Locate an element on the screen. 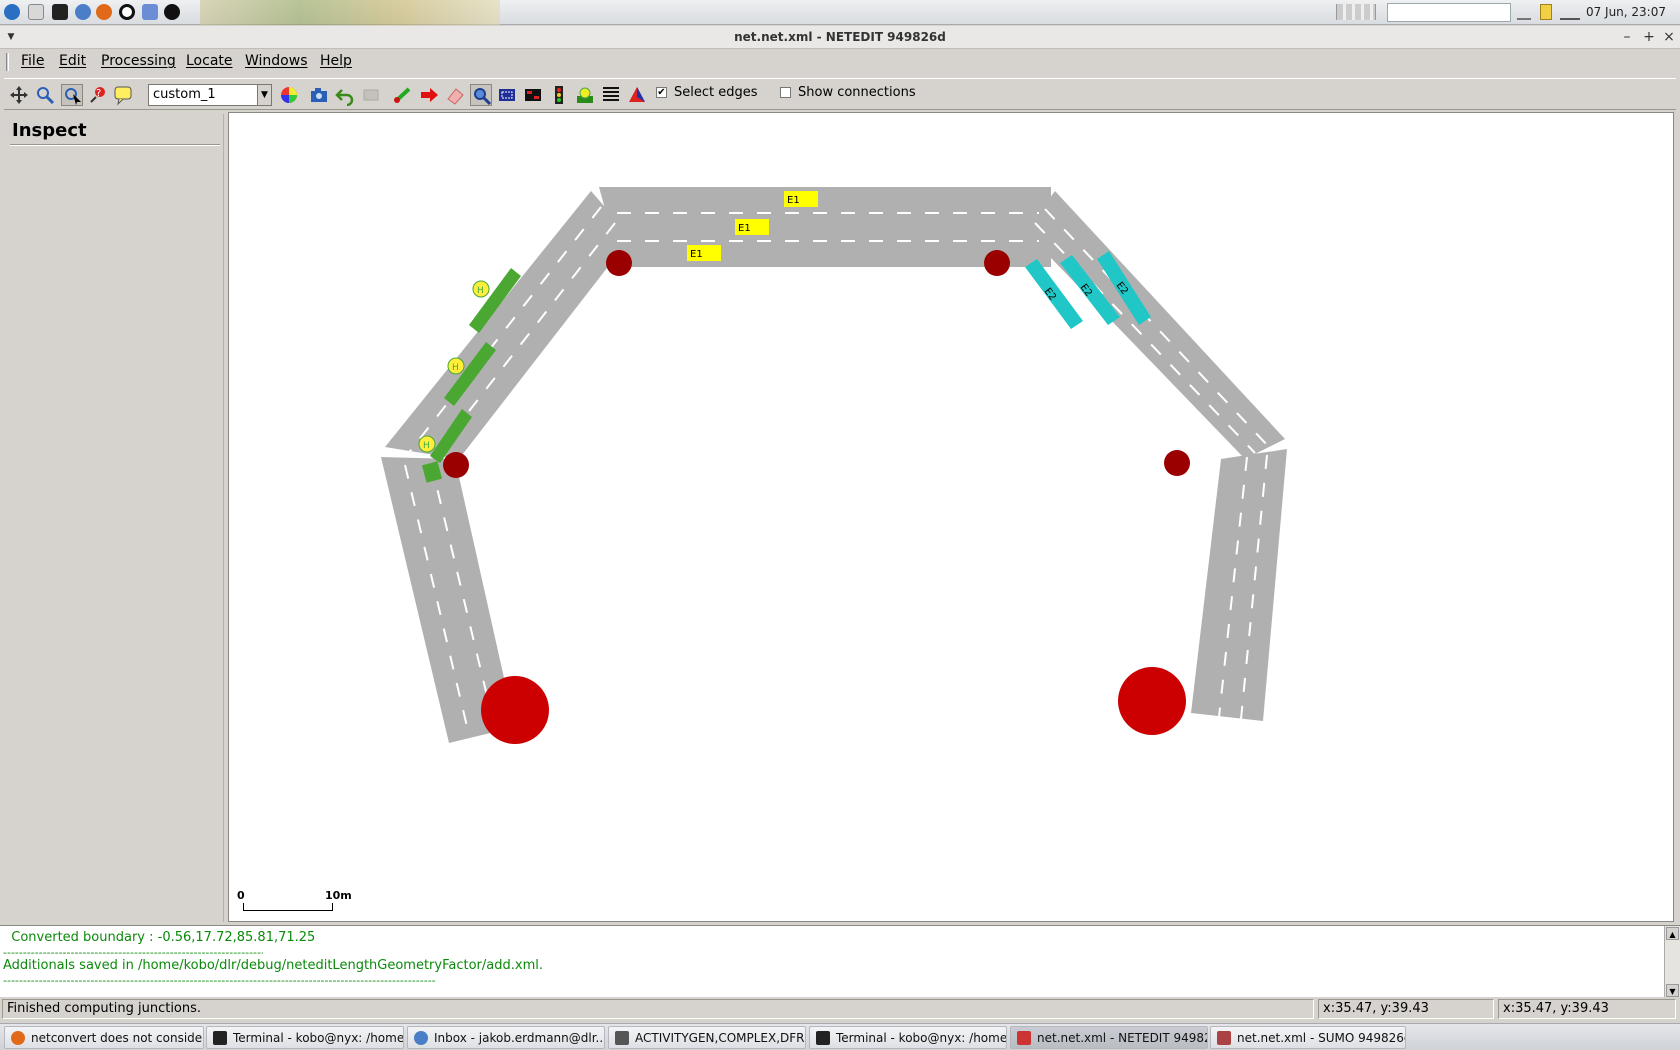 The image size is (1680, 1050). sumo-icon is located at coordinates (1224, 1038).